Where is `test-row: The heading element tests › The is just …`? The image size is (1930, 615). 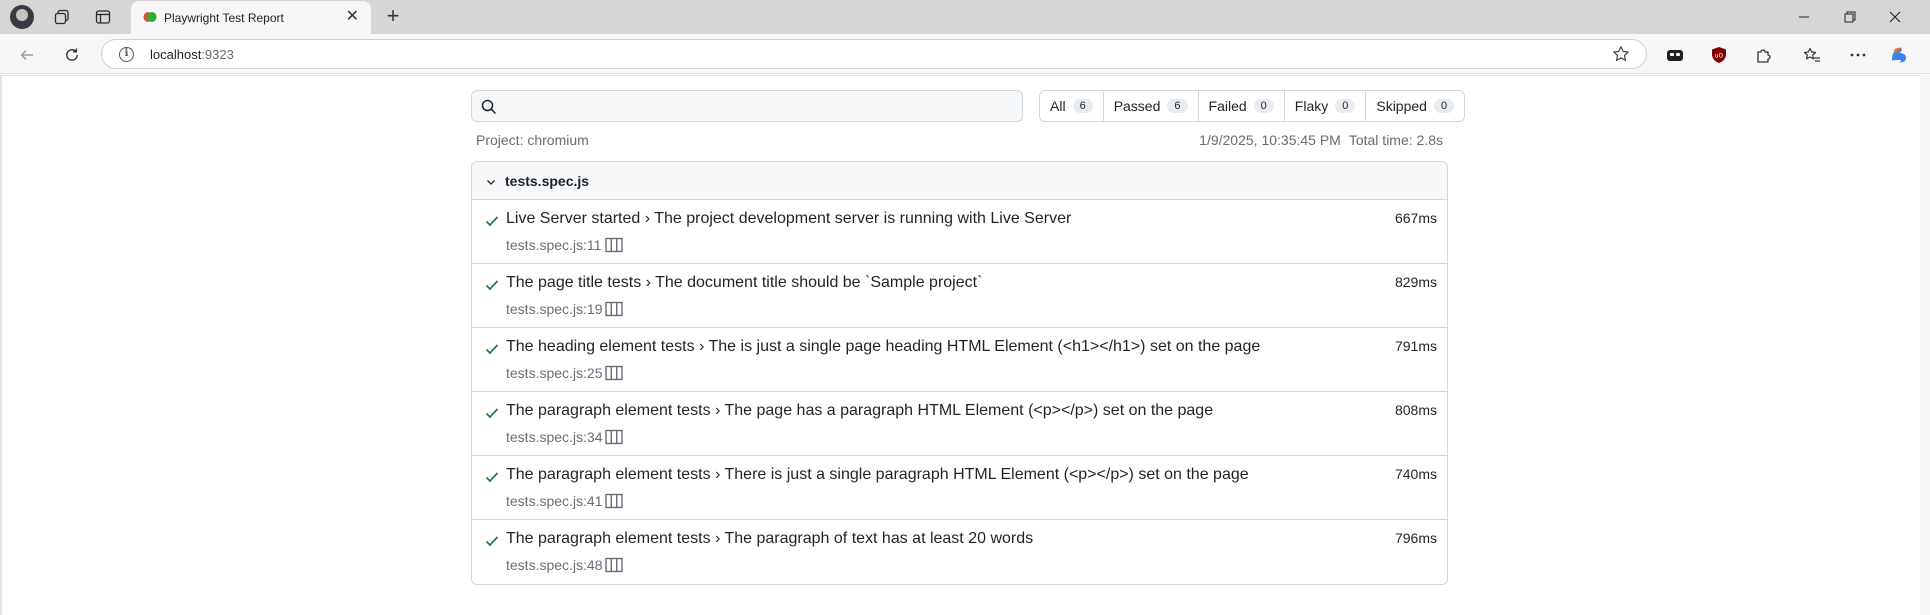
test-row: The heading element tests › The is just … is located at coordinates (959, 360).